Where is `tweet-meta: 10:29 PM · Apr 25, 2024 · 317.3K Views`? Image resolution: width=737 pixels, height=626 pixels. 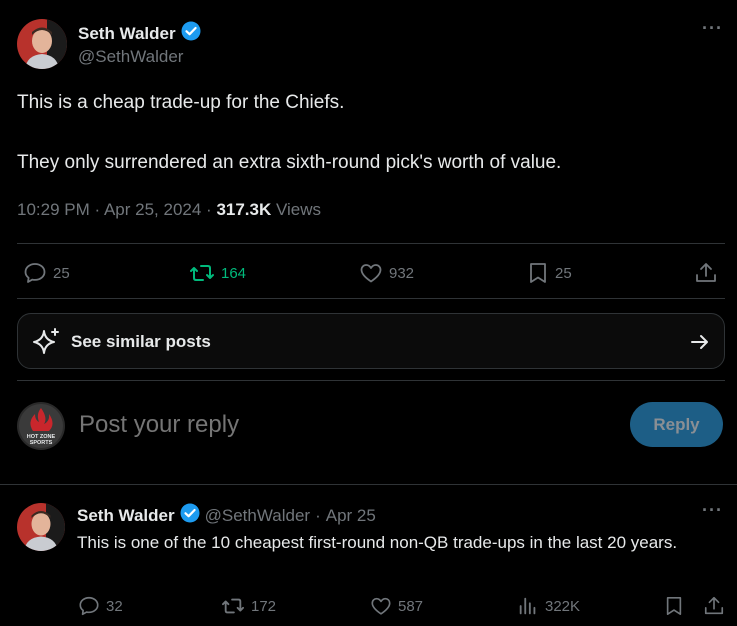
tweet-meta: 10:29 PM · Apr 25, 2024 · 317.3K Views is located at coordinates (169, 209).